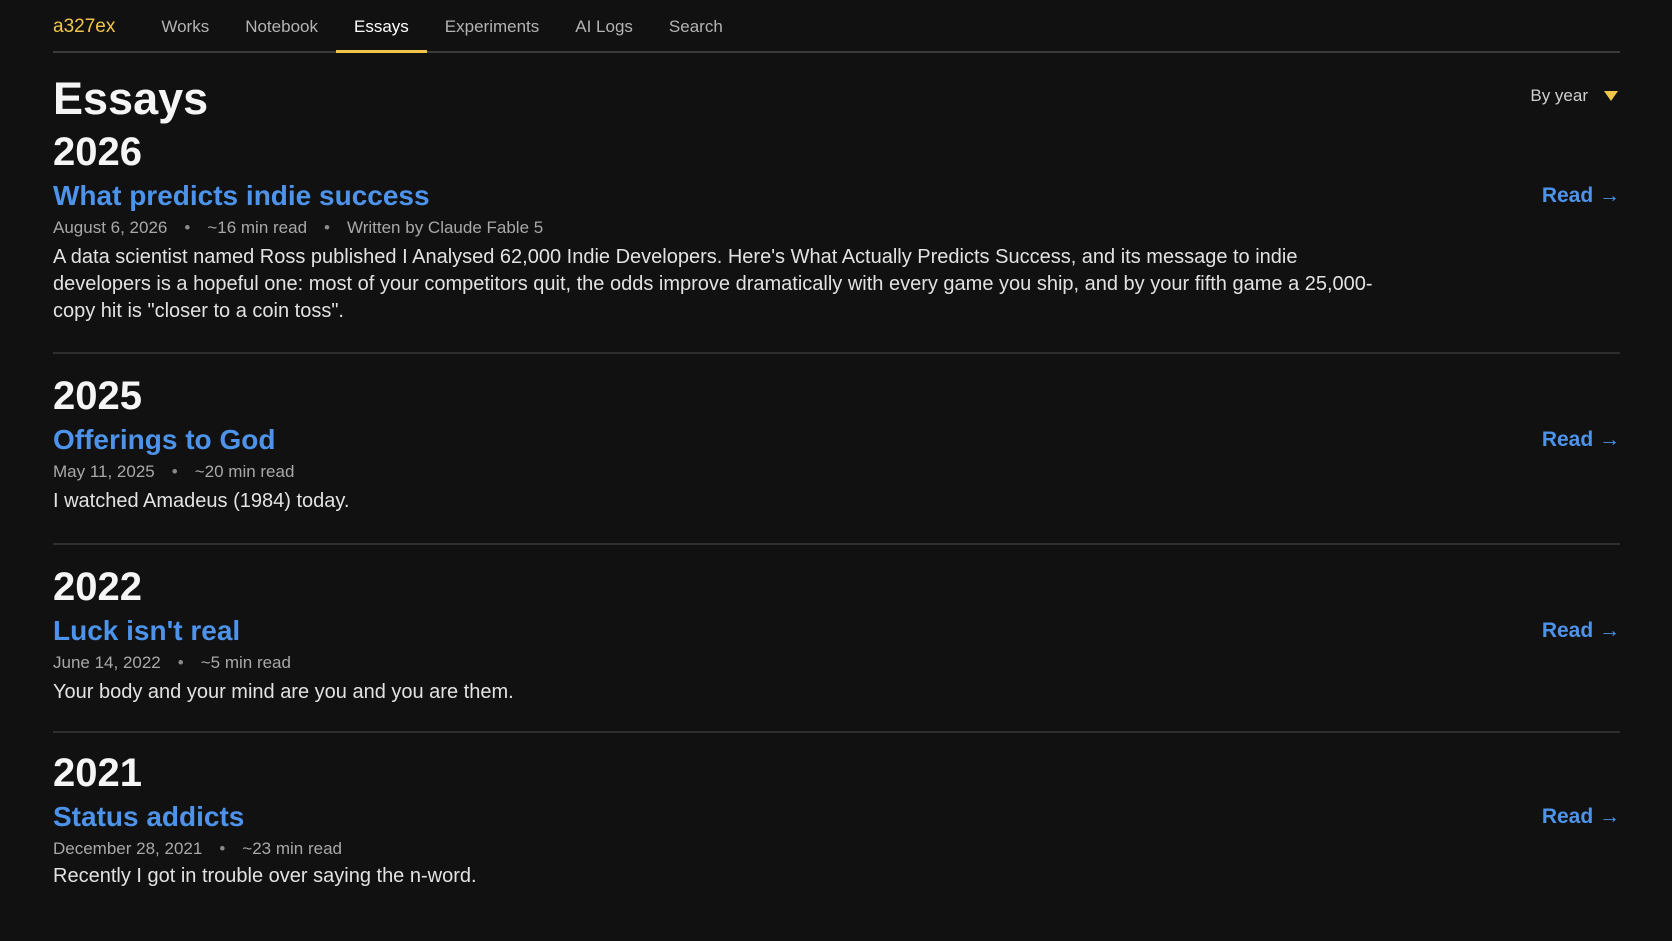  I want to click on nav-item-works: Works, so click(185, 25).